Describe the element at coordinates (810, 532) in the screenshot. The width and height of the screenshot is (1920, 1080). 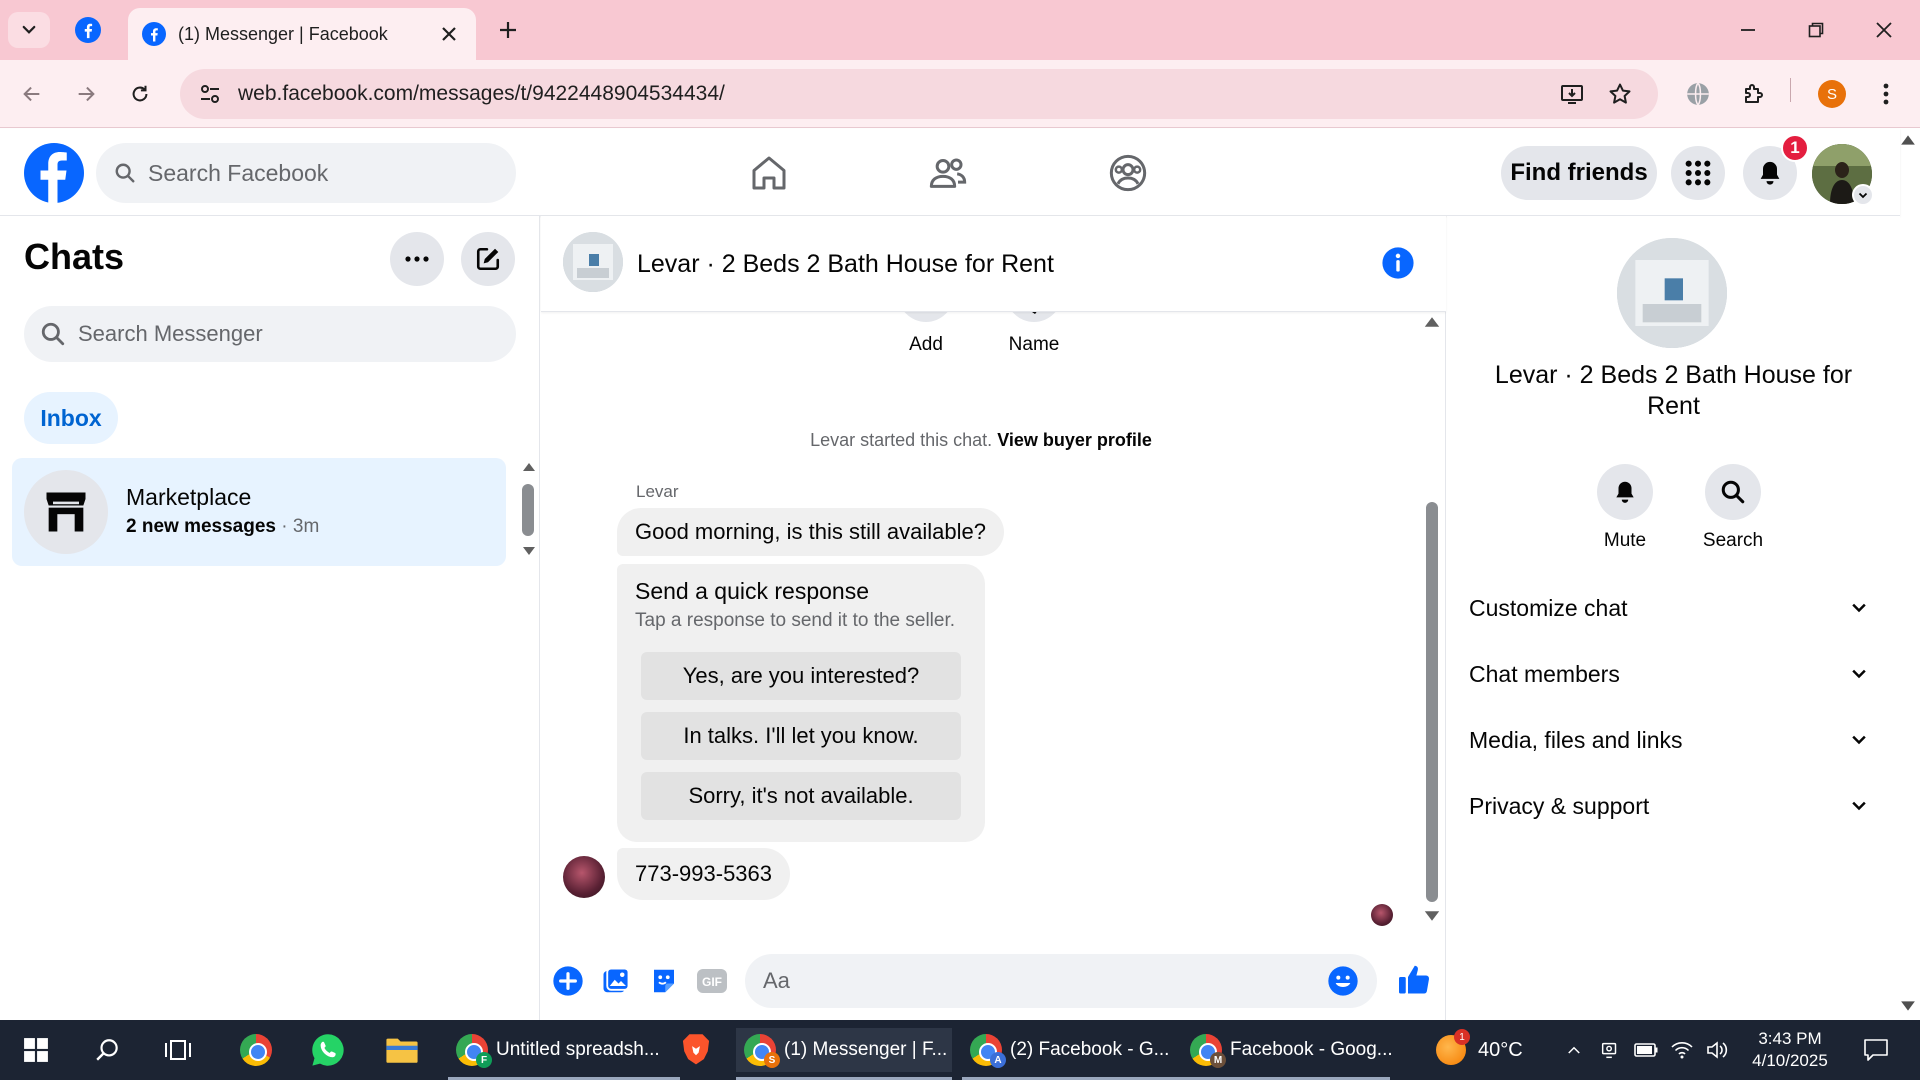
I see `message-bubble: Good morning, is this still available?` at that location.